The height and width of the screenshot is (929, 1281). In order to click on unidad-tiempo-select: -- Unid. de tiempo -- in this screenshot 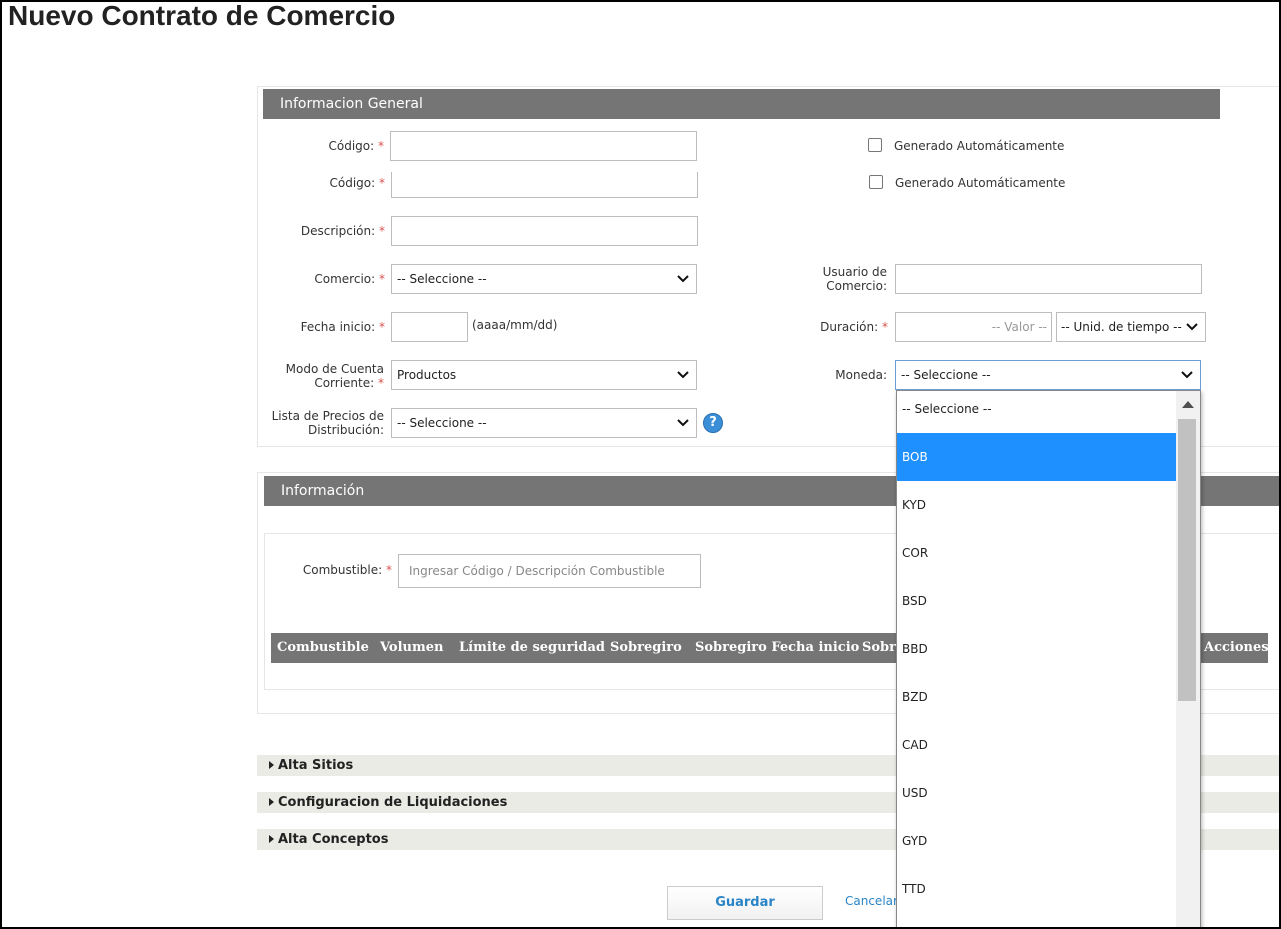, I will do `click(1131, 327)`.